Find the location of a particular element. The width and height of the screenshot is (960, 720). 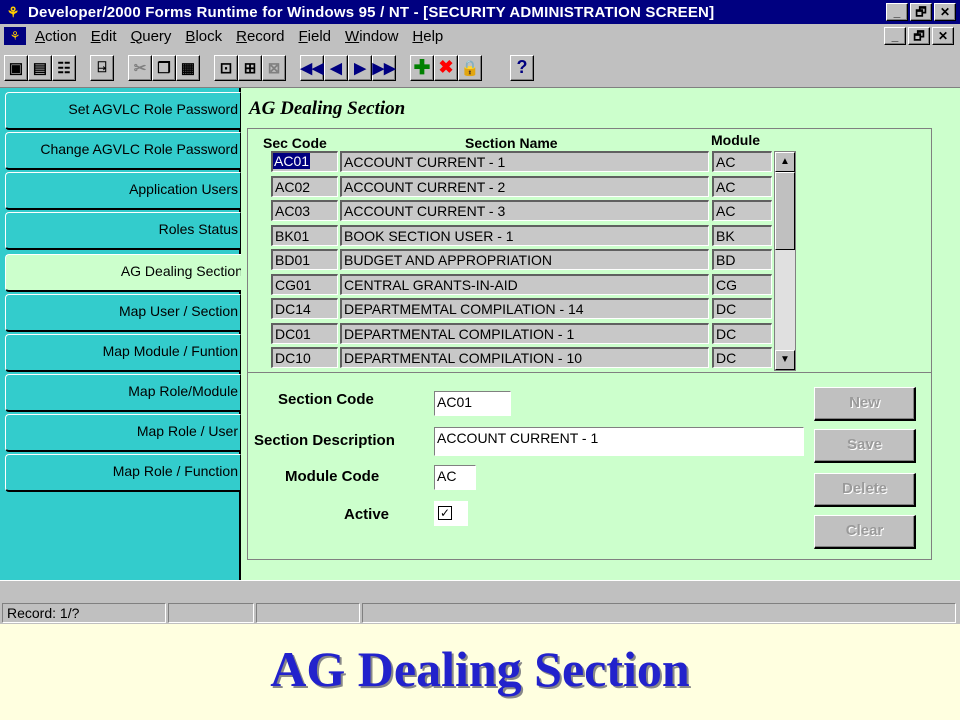

menu-block: Block is located at coordinates (205, 36).